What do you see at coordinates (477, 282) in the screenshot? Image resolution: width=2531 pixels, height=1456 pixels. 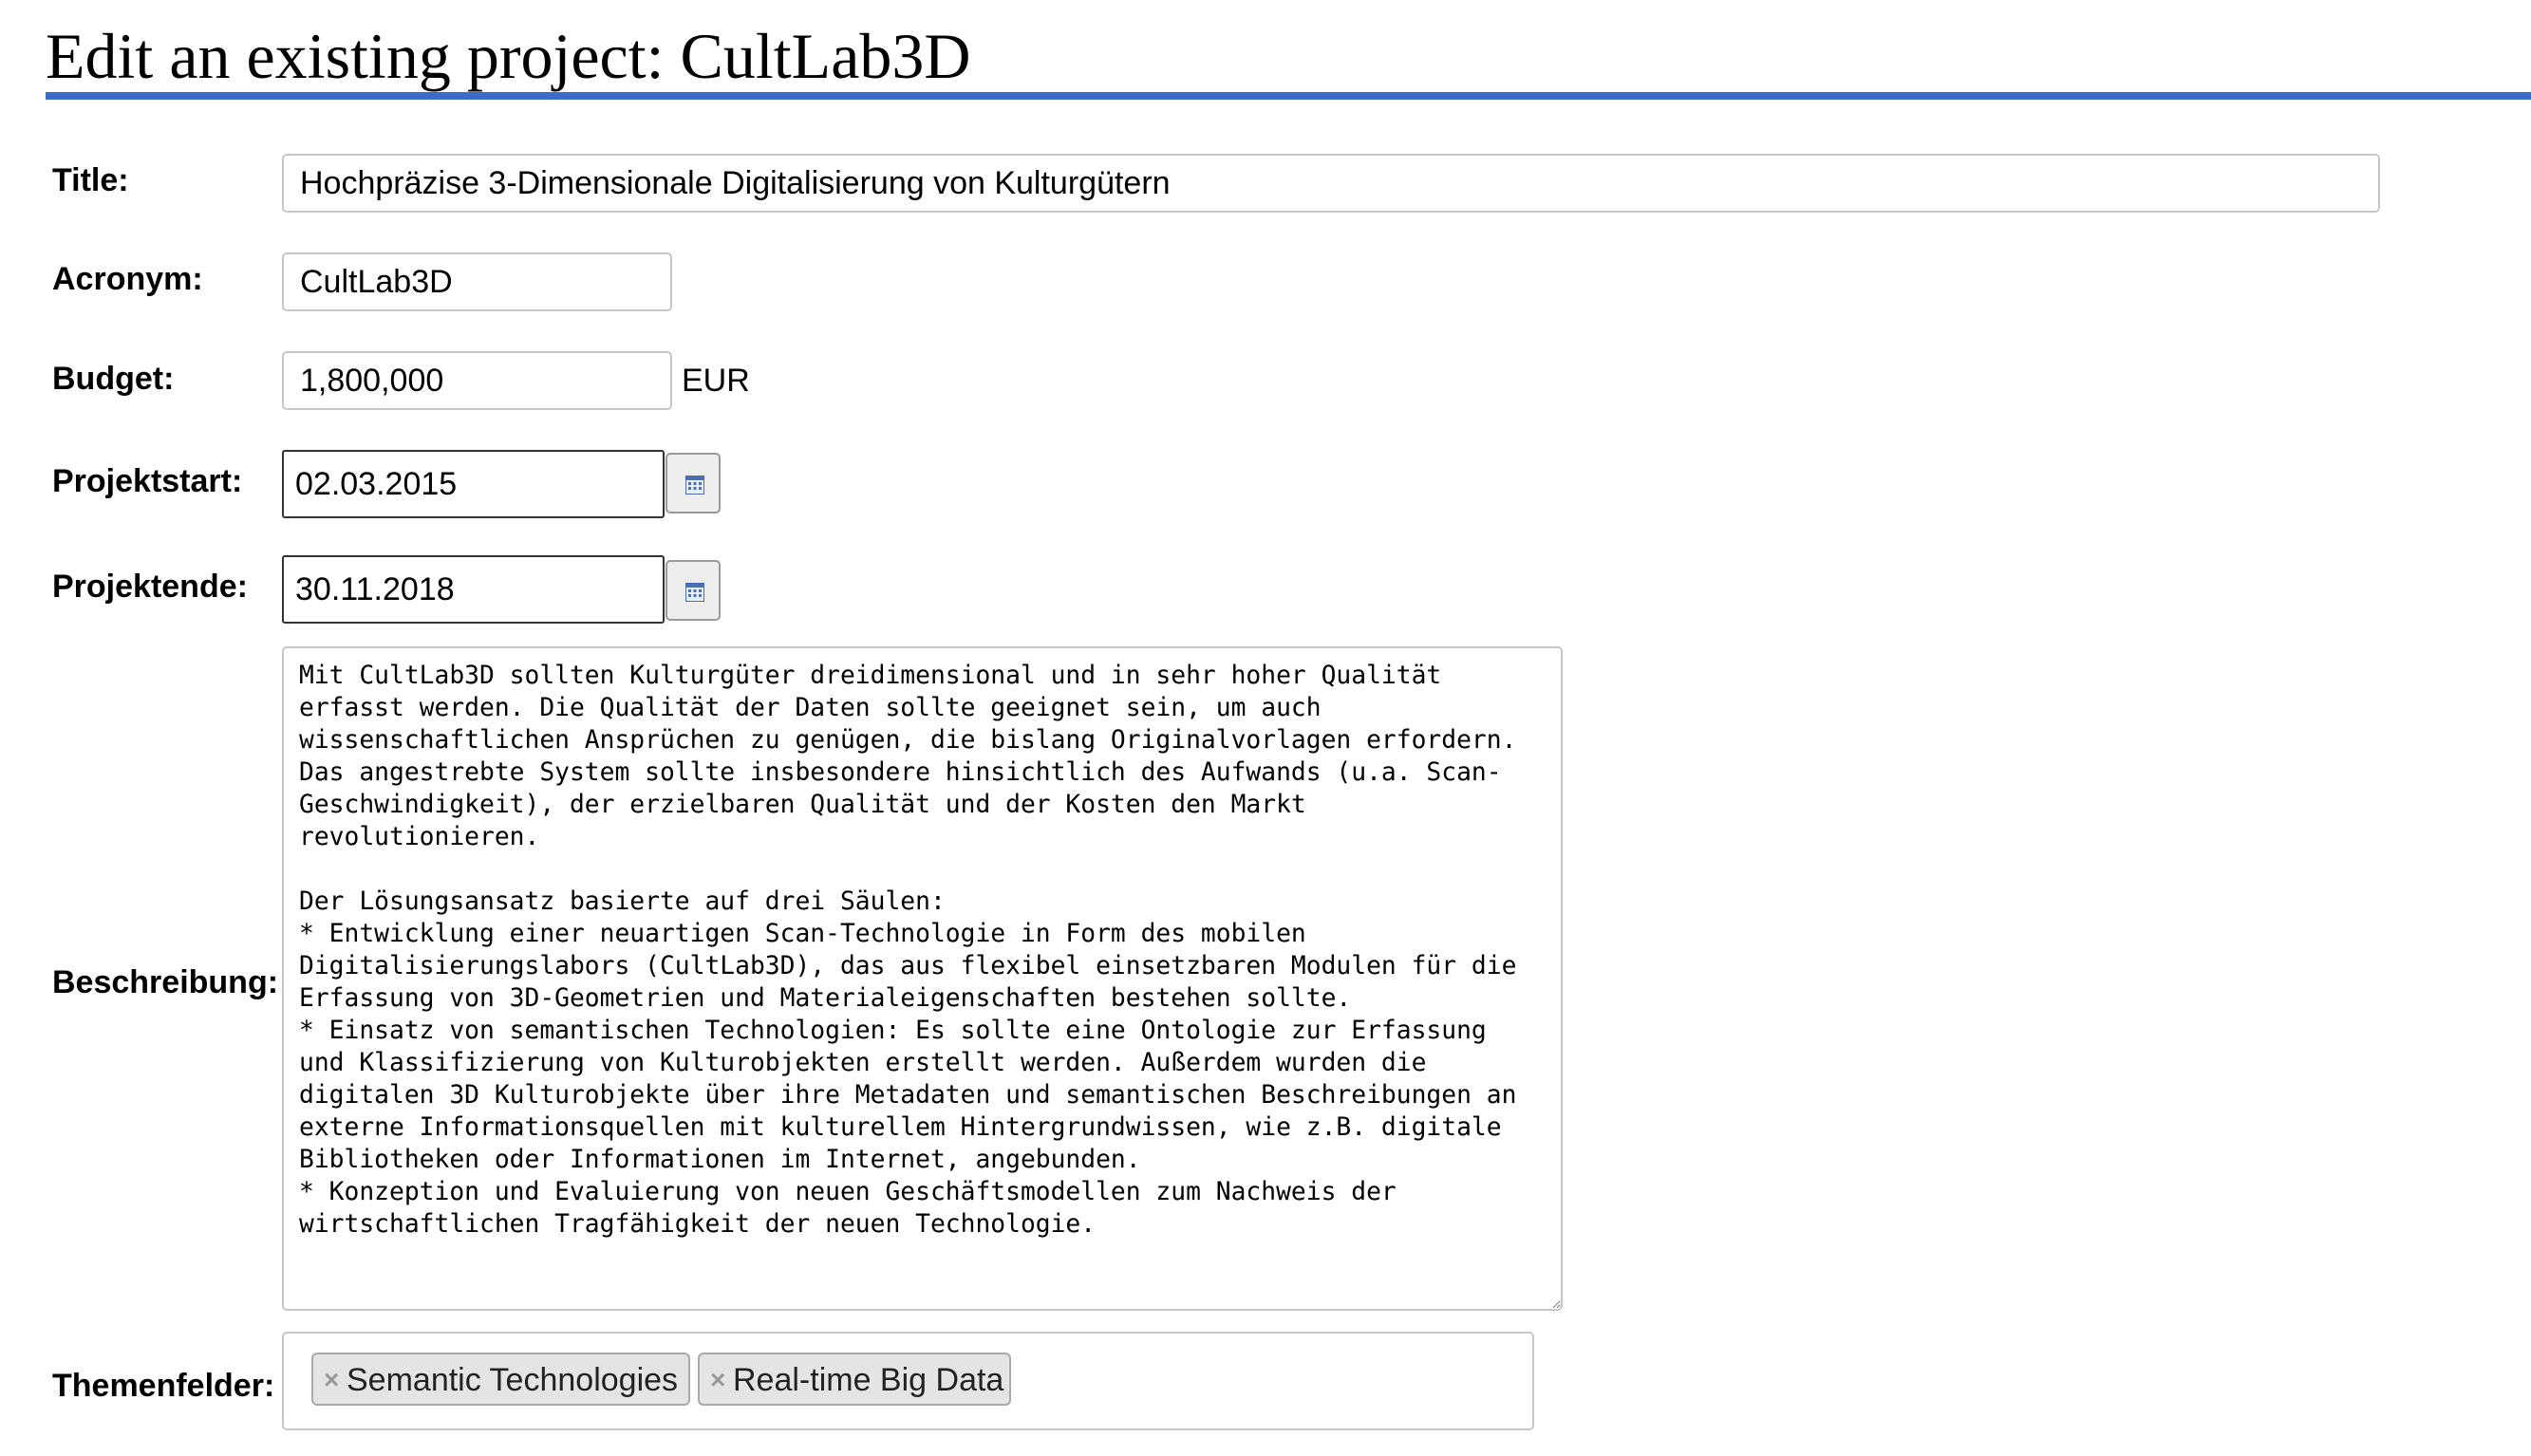 I see `acronym-input` at bounding box center [477, 282].